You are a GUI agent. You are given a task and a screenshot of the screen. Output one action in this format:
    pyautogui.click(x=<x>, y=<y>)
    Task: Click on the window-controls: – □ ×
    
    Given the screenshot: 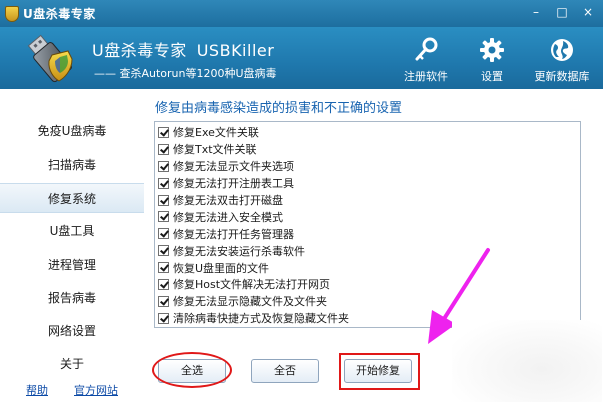 What is the action you would take?
    pyautogui.click(x=562, y=12)
    